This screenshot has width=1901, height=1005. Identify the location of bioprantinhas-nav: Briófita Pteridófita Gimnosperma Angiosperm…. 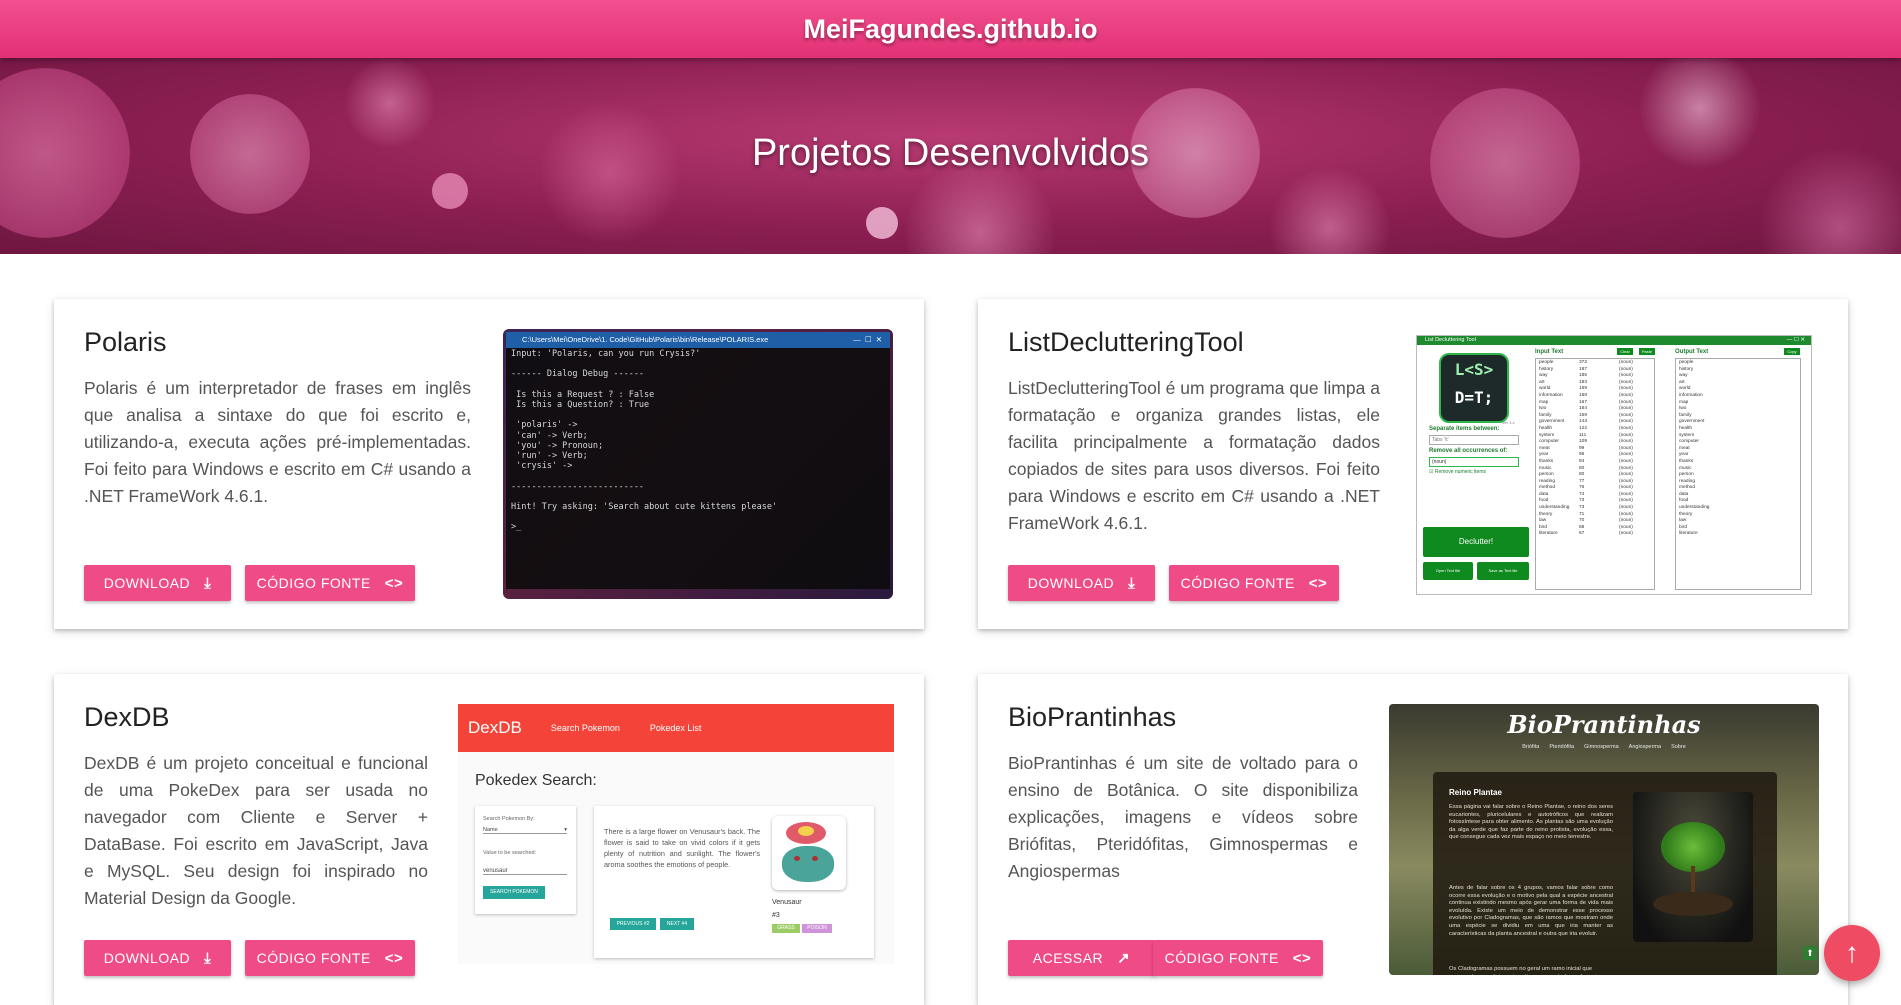
(1604, 747).